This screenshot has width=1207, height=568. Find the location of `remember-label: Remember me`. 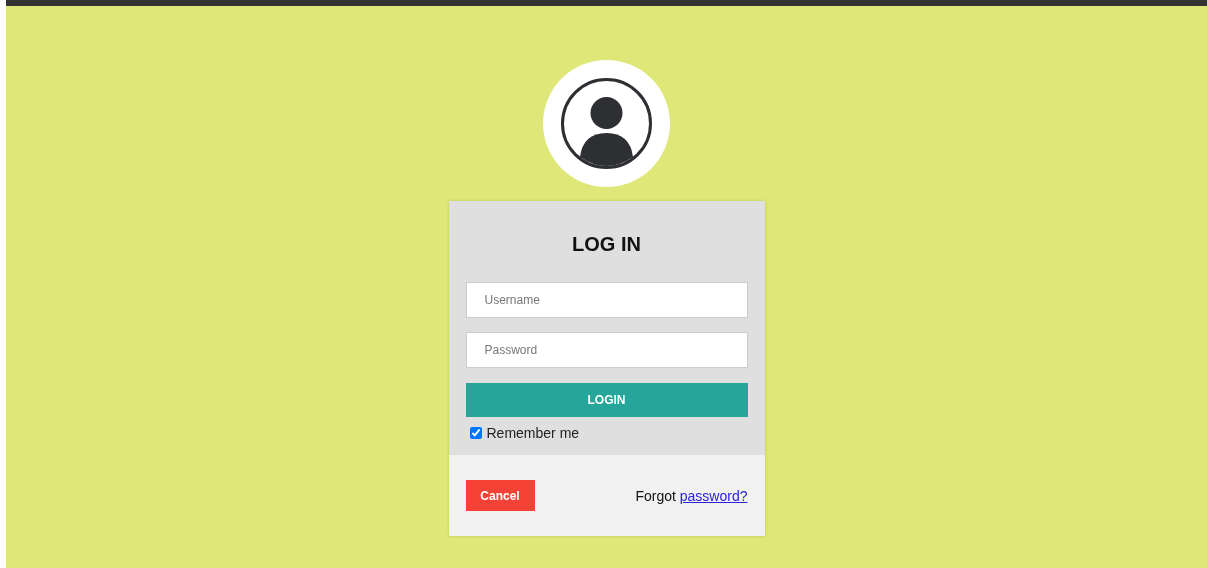

remember-label: Remember me is located at coordinates (533, 433).